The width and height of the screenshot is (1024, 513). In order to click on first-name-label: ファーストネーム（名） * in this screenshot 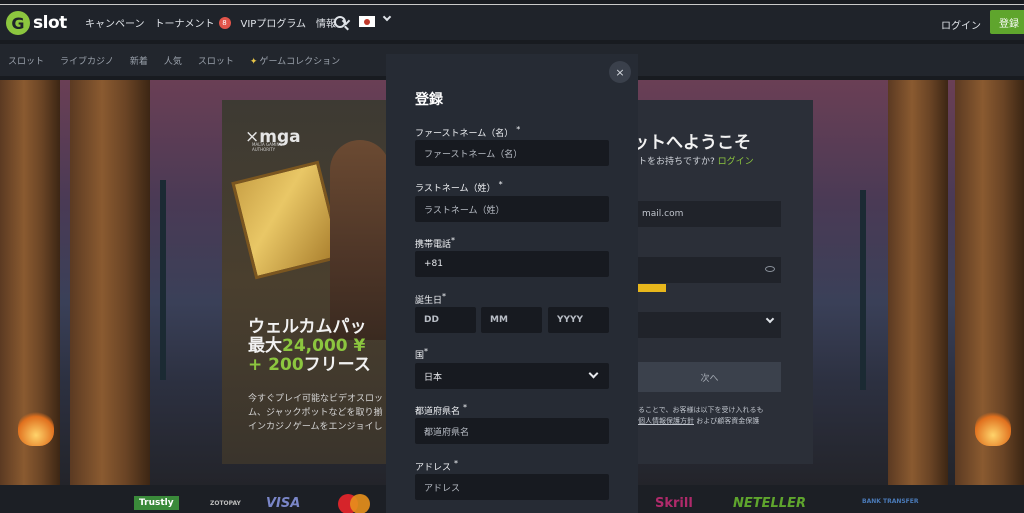, I will do `click(468, 132)`.